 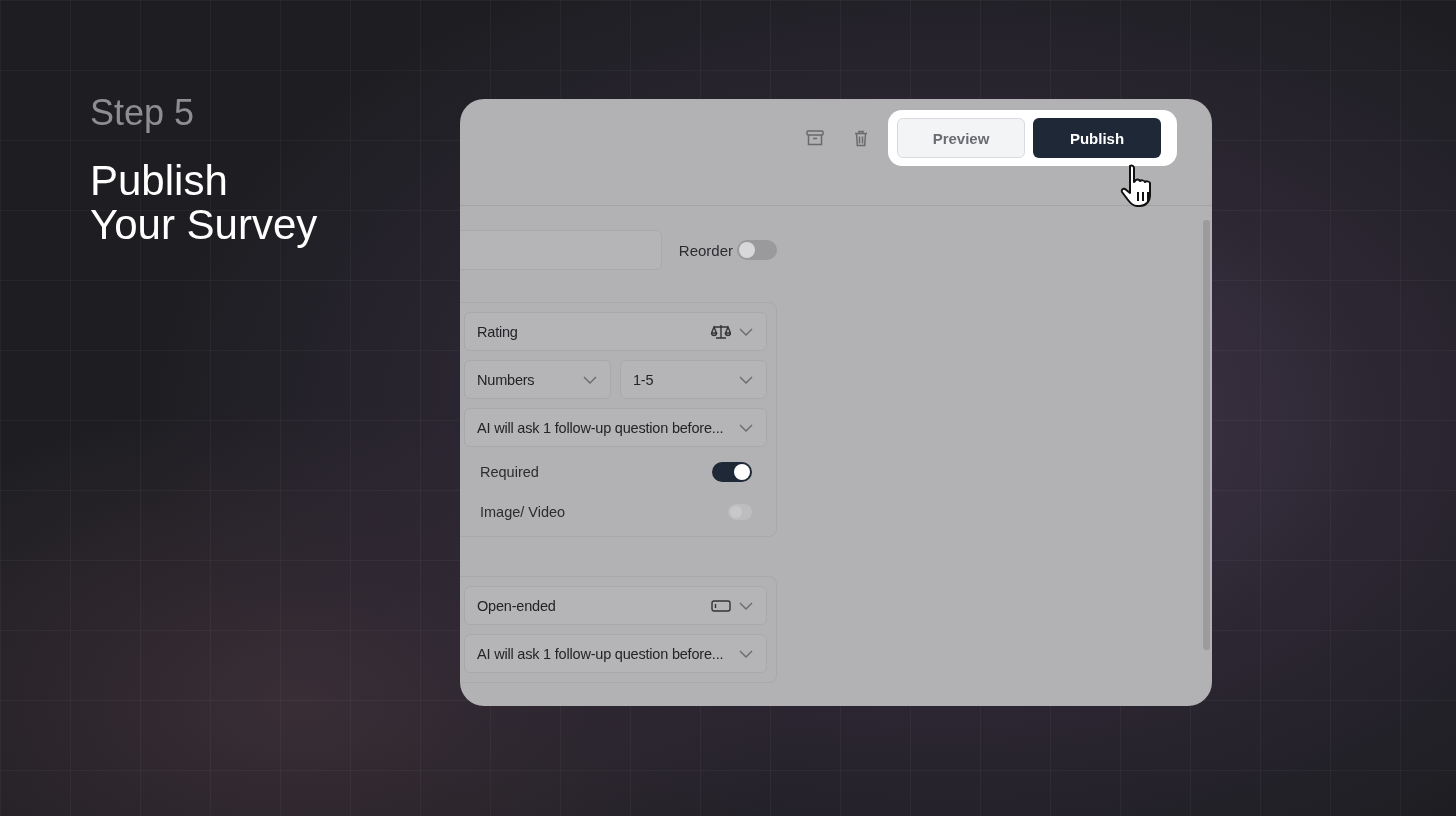 What do you see at coordinates (497, 331) in the screenshot?
I see `dropdown-value: Rating` at bounding box center [497, 331].